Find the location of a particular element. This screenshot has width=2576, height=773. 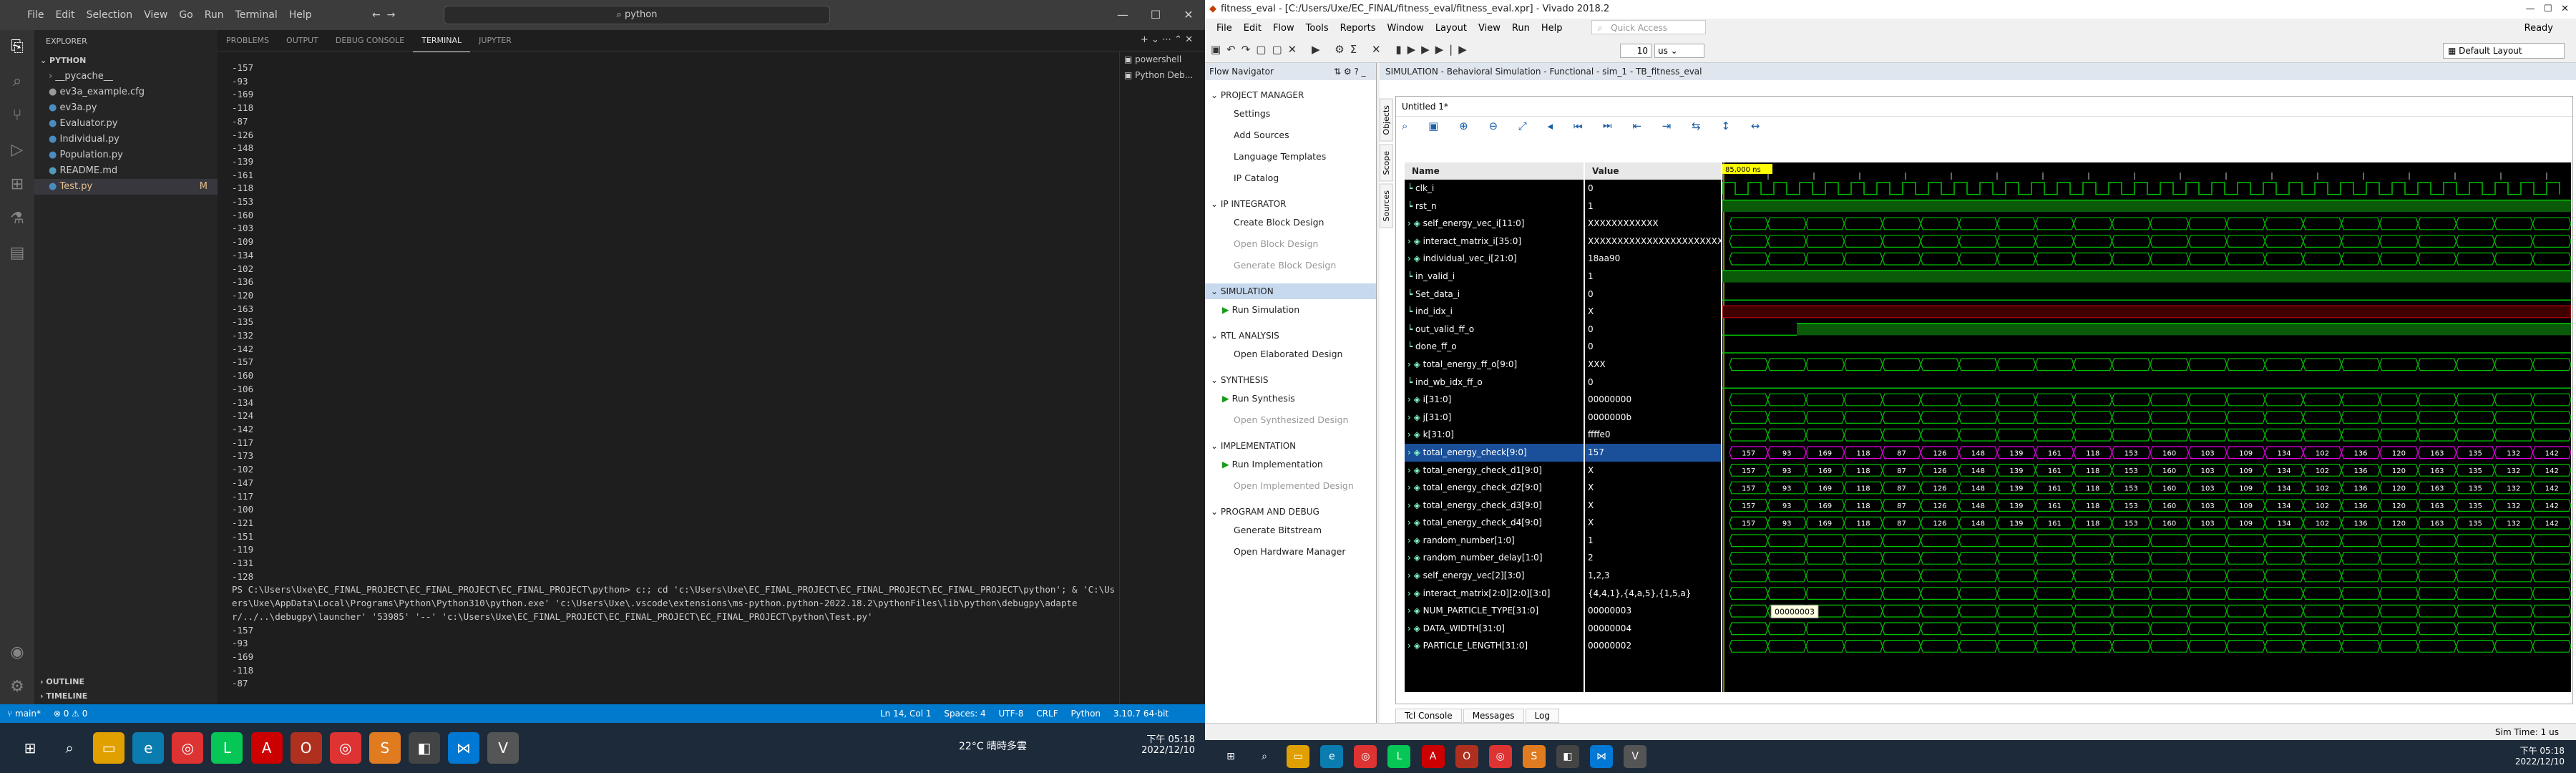

file-explorer-icon: ▭ is located at coordinates (1298, 756).